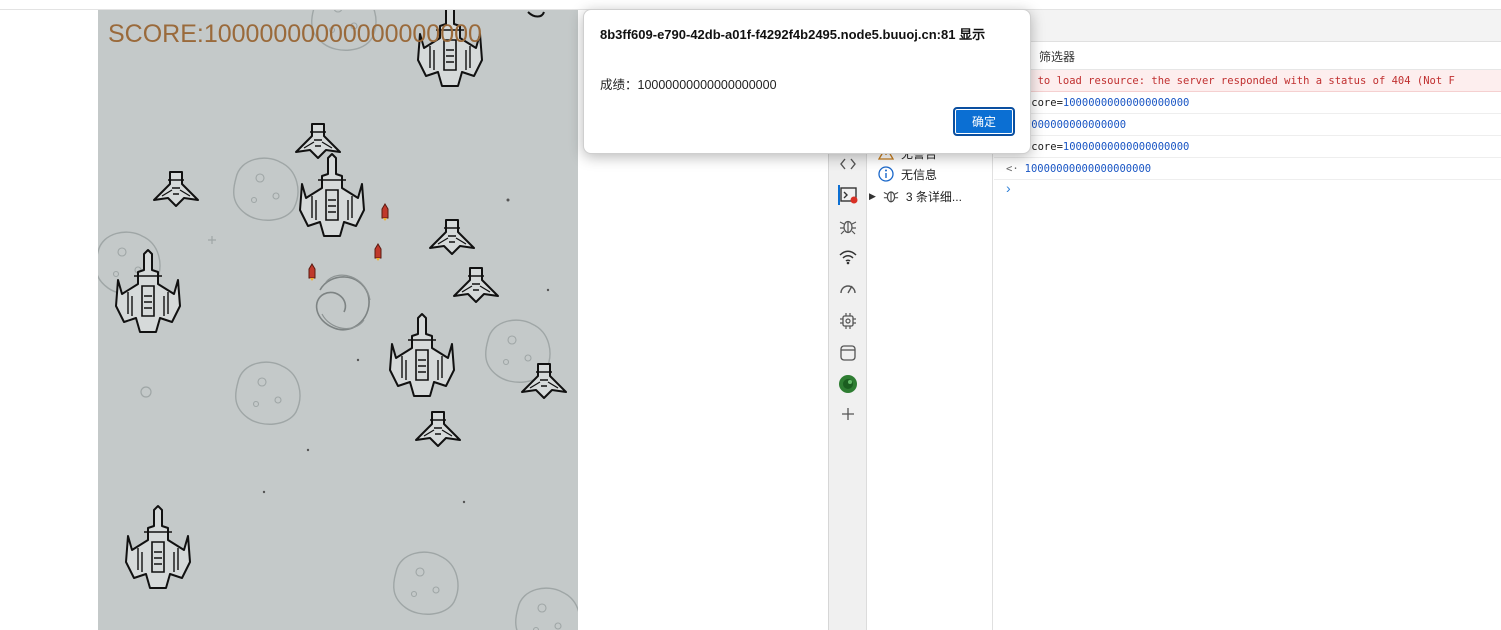 The height and width of the screenshot is (630, 1501). I want to click on bug-verbose-icon, so click(891, 196).